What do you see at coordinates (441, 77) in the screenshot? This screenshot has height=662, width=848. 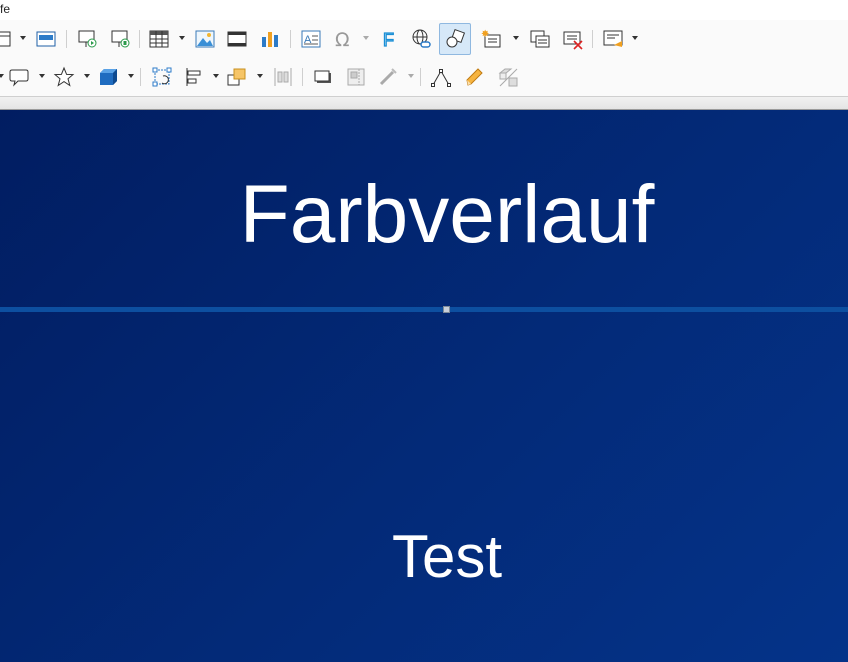 I see `points-icon` at bounding box center [441, 77].